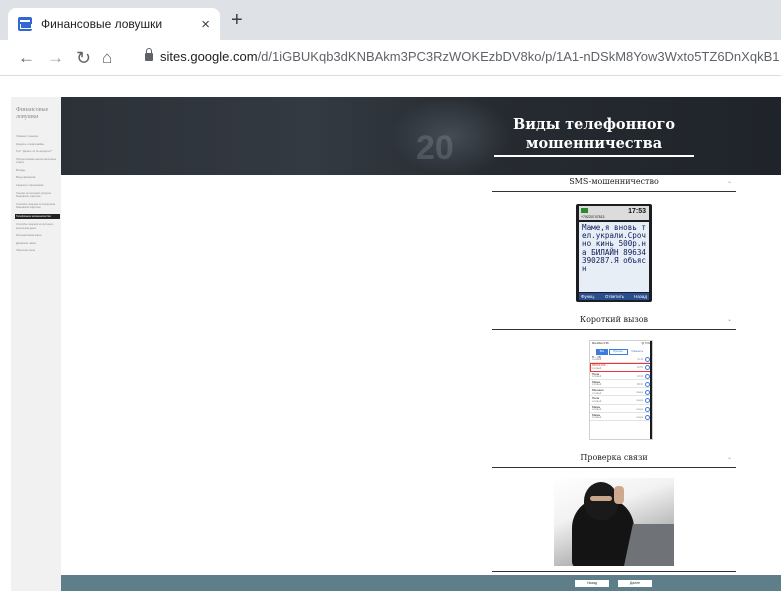  What do you see at coordinates (640, 384) in the screenshot?
I see `call-time: 09:12` at bounding box center [640, 384].